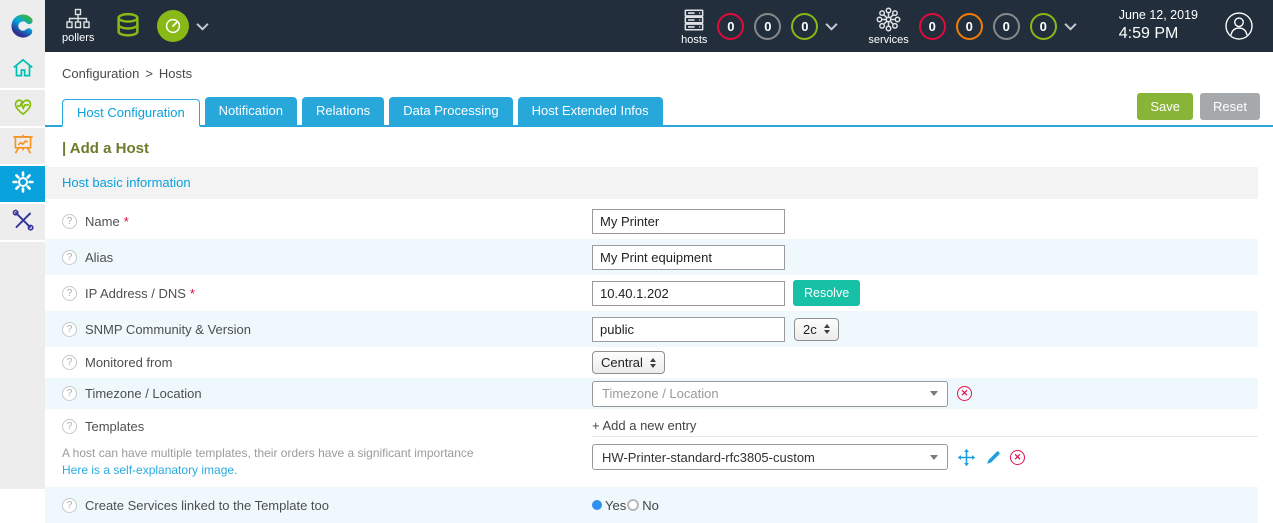 Image resolution: width=1273 pixels, height=523 pixels. What do you see at coordinates (643, 505) in the screenshot?
I see `create-services-no-option: No` at bounding box center [643, 505].